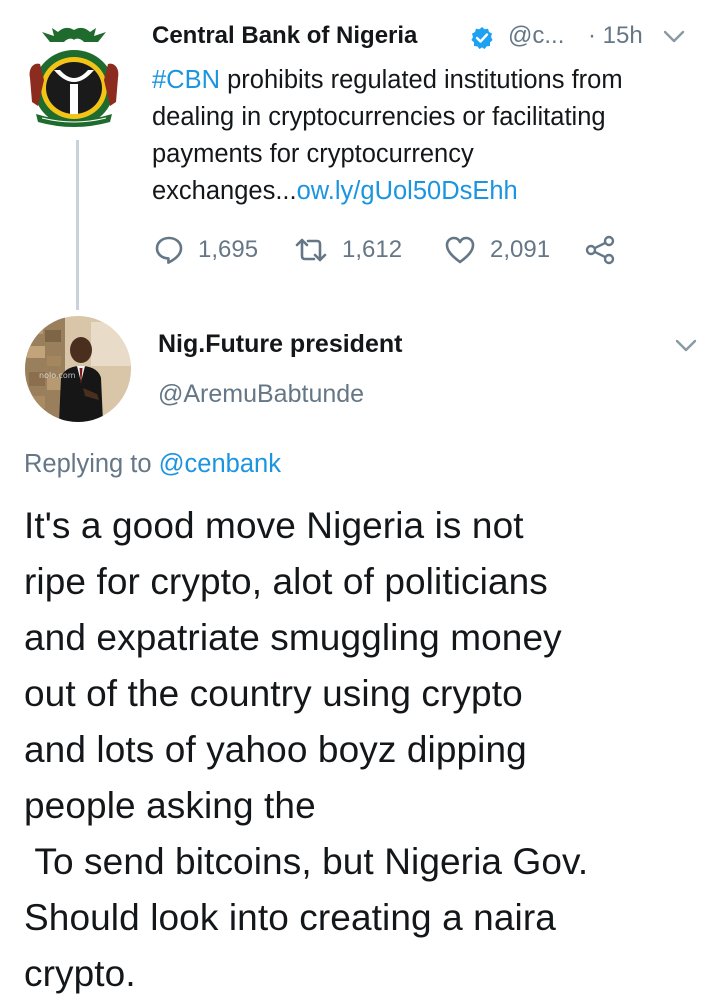 The width and height of the screenshot is (719, 1002). What do you see at coordinates (372, 249) in the screenshot?
I see `retweet-count: 1,612` at bounding box center [372, 249].